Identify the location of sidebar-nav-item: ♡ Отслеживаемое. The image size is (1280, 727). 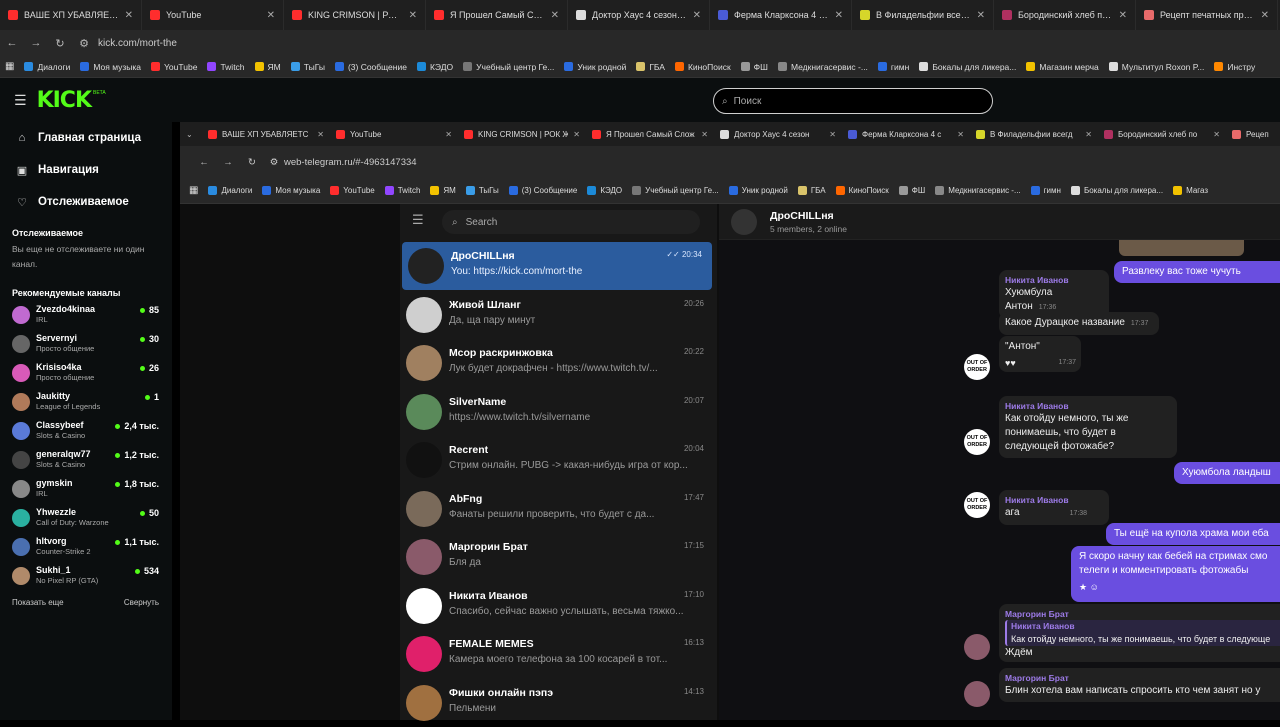
(86, 202).